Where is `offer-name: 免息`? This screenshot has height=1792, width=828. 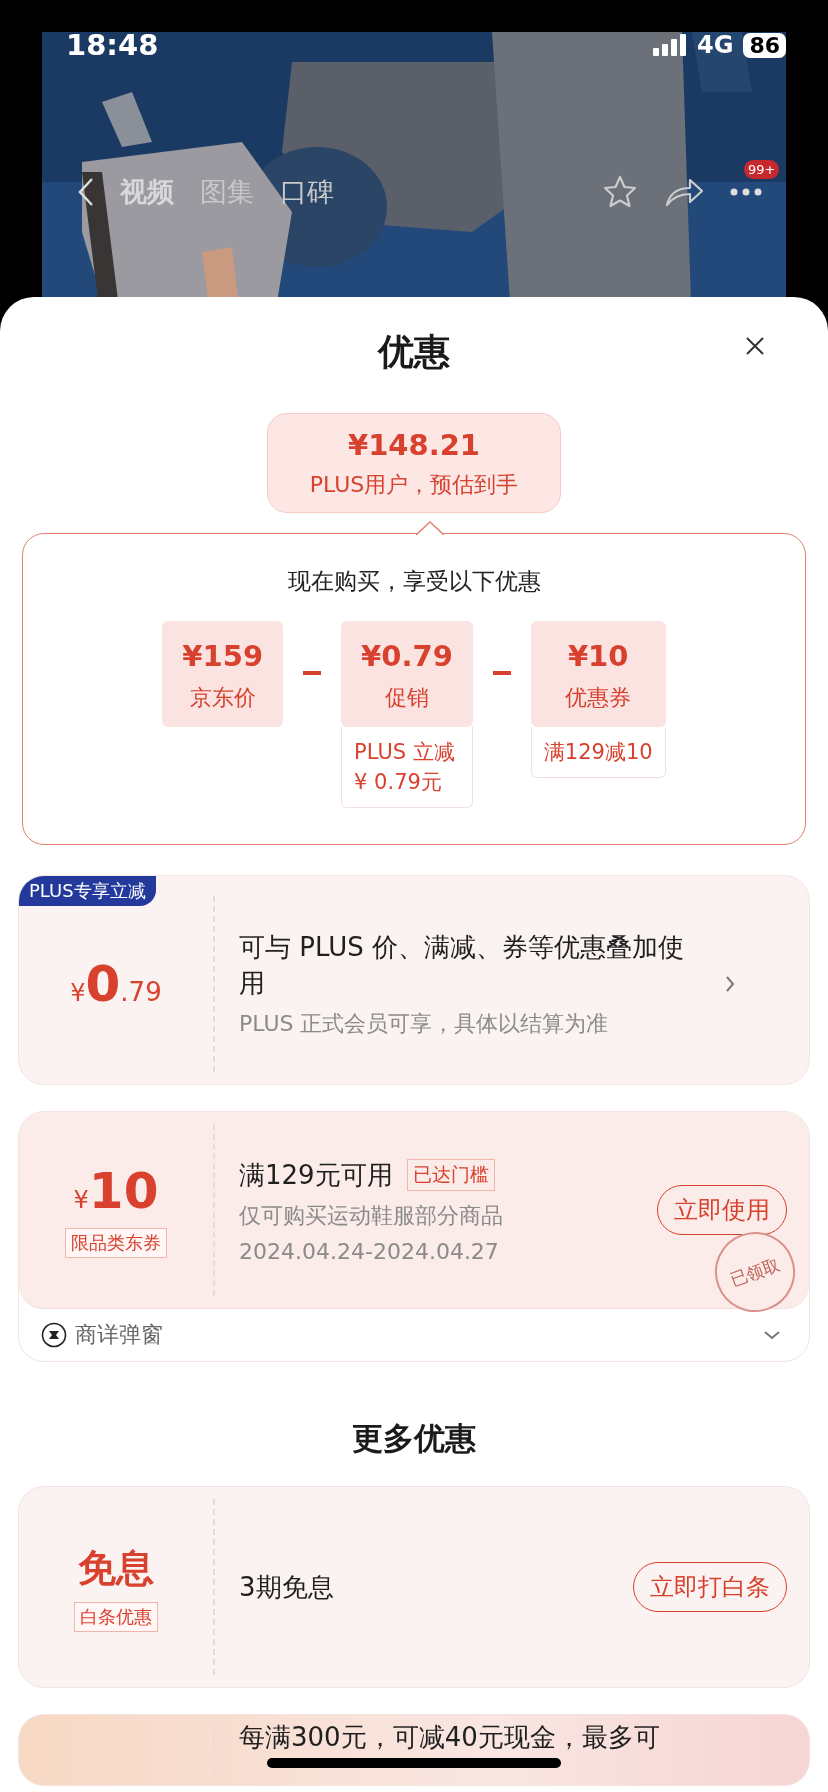 offer-name: 免息 is located at coordinates (116, 1568).